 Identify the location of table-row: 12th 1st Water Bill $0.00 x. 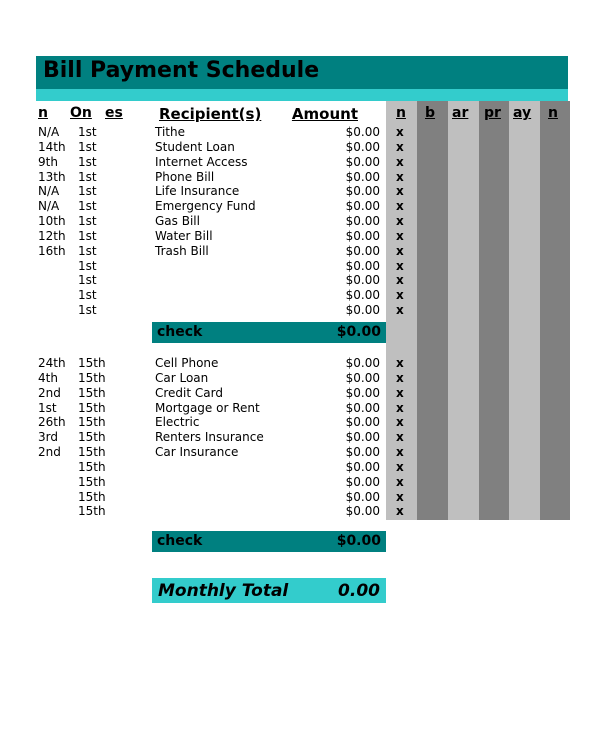
(300, 236).